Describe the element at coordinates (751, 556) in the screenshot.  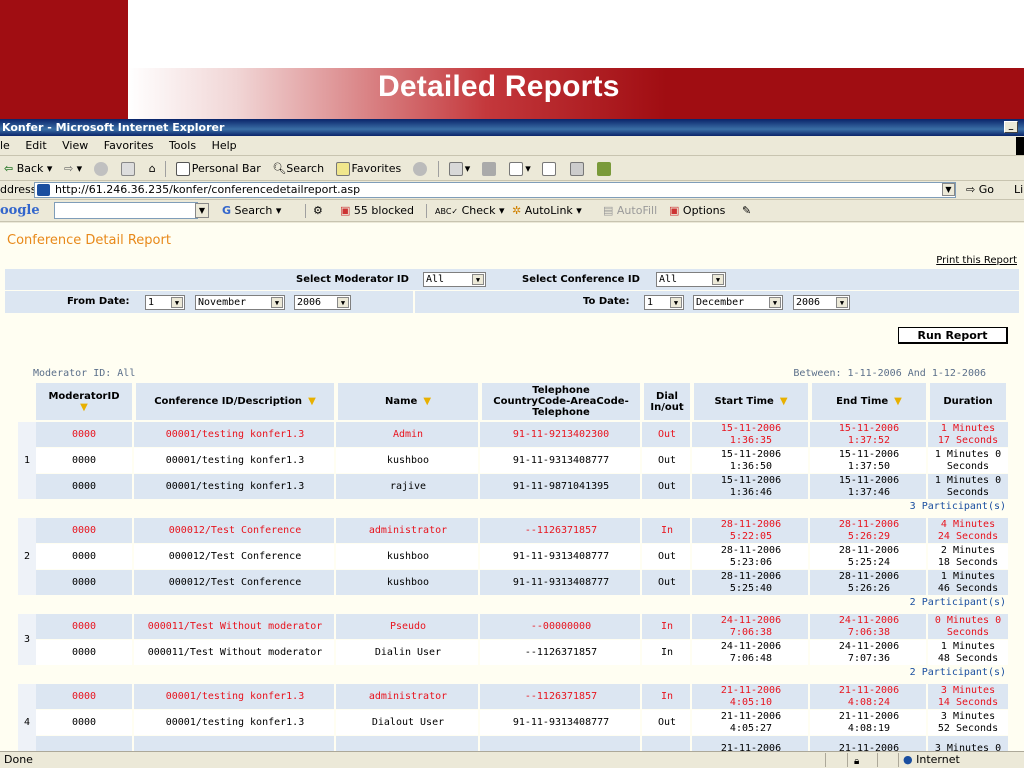
I see `cell-start-time: 28-11-2006 5:23:06` at that location.